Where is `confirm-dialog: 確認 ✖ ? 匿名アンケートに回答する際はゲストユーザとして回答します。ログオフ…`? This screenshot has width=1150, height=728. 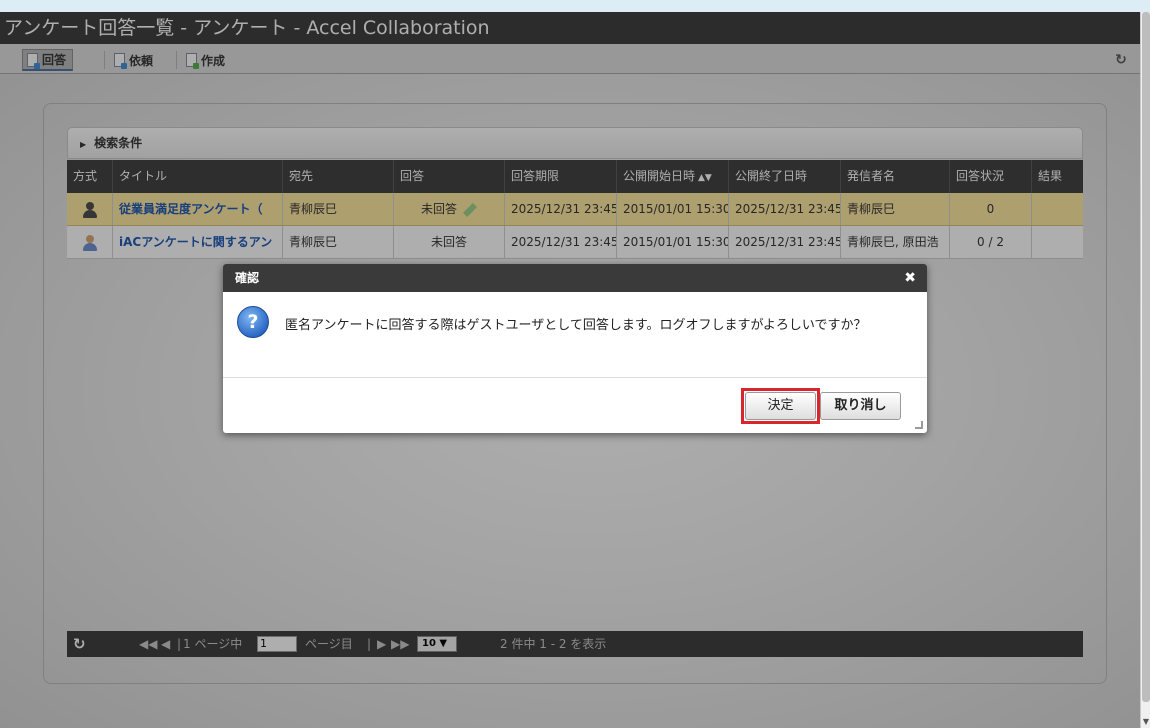 confirm-dialog: 確認 ✖ ? 匿名アンケートに回答する際はゲストユーザとして回答します。ログオフ… is located at coordinates (575, 348).